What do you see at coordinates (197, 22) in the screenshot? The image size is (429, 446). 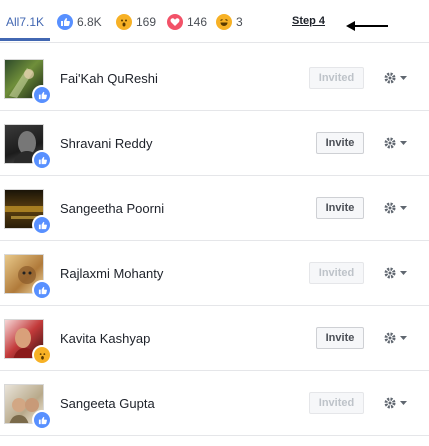 I see `tab-love-count: 146` at bounding box center [197, 22].